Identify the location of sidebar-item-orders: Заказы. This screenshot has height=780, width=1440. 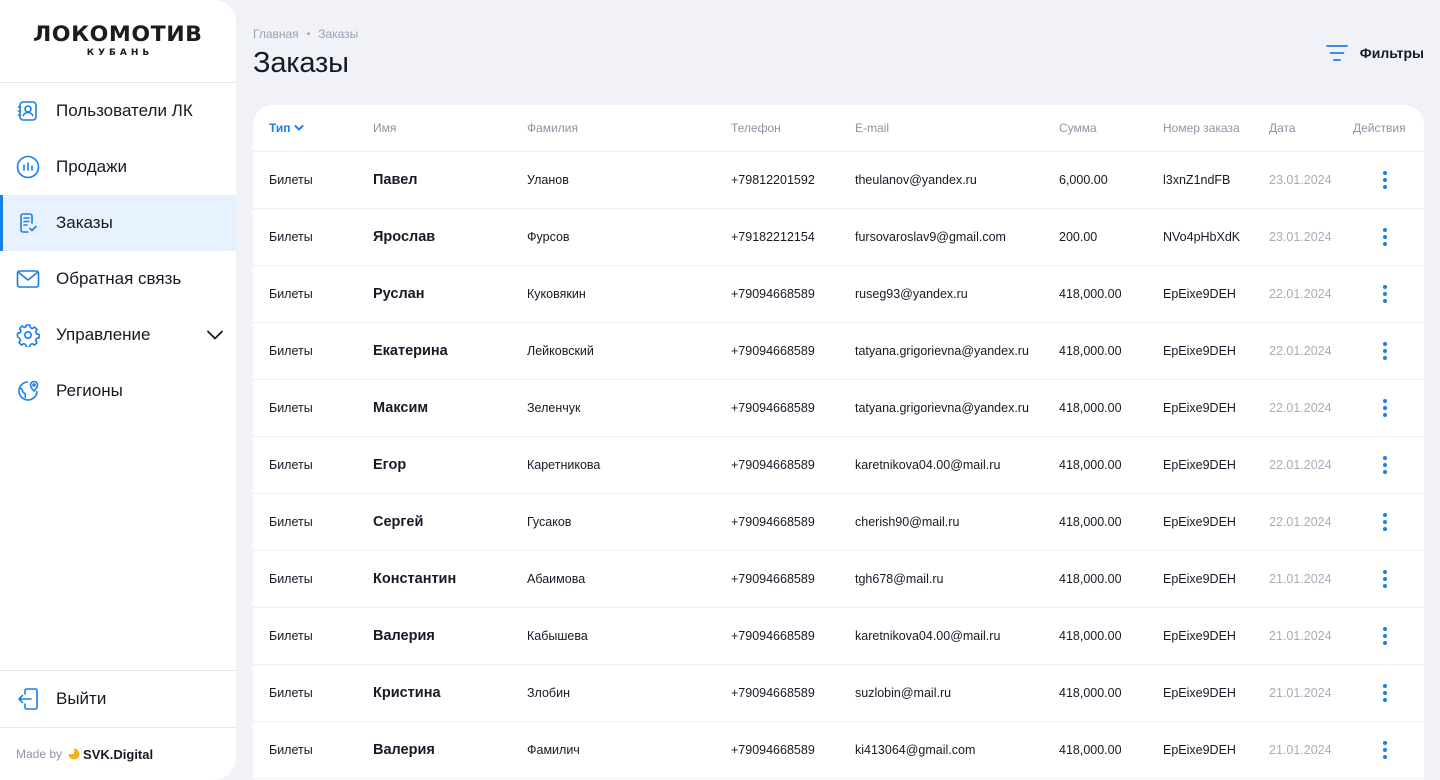
(118, 223).